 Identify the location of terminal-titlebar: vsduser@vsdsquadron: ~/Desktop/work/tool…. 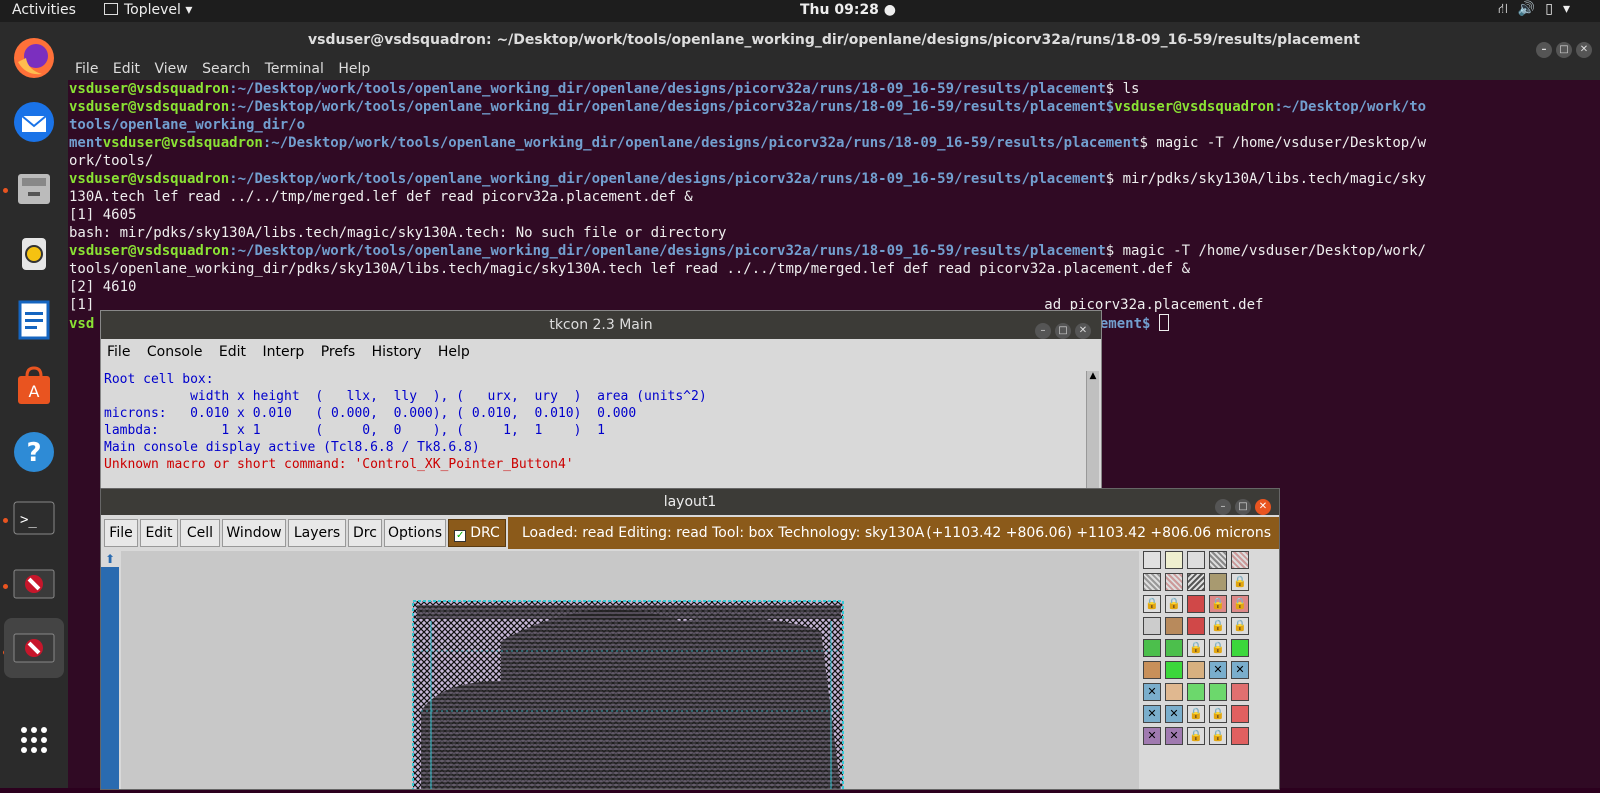
(834, 40).